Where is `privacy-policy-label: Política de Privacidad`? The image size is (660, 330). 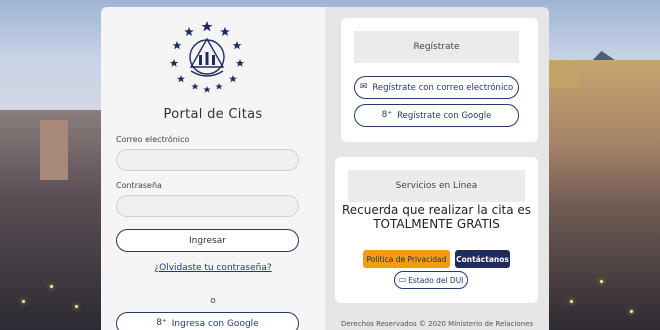
privacy-policy-label: Política de Privacidad is located at coordinates (406, 259).